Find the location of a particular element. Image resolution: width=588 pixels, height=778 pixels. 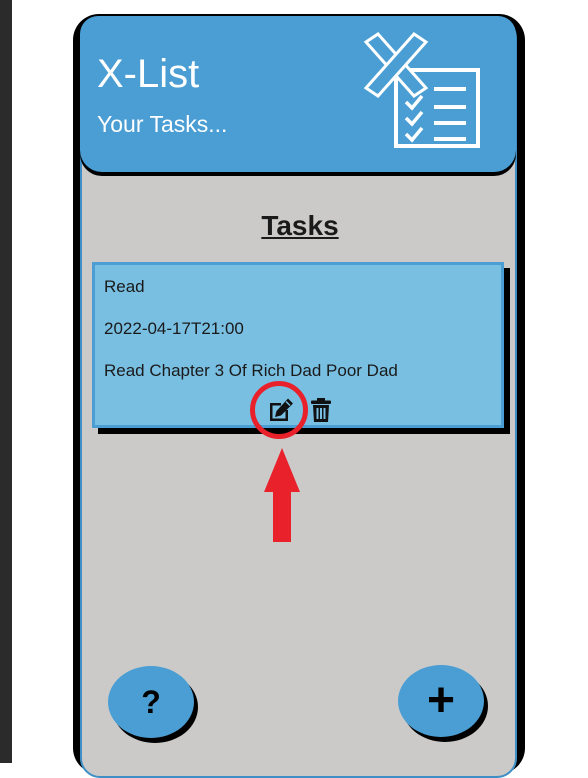

app-title: X-List is located at coordinates (148, 74).